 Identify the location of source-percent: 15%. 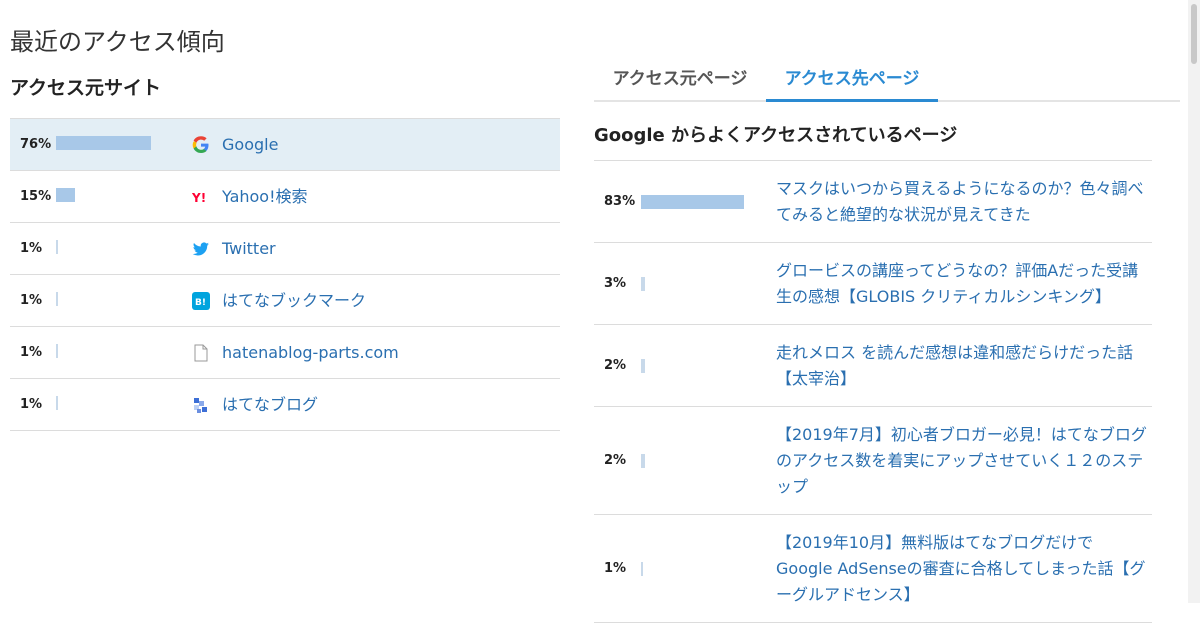
(36, 196).